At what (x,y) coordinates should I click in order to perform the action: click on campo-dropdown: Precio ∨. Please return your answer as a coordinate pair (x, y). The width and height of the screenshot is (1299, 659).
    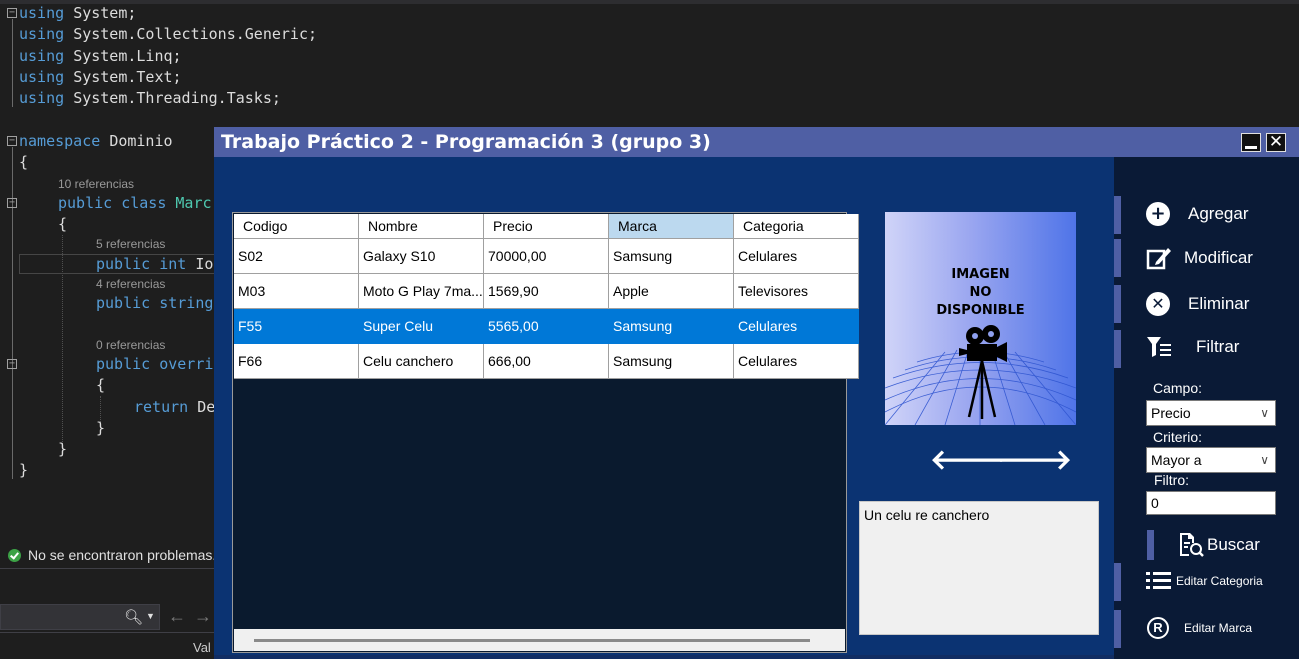
    Looking at the image, I should click on (1211, 413).